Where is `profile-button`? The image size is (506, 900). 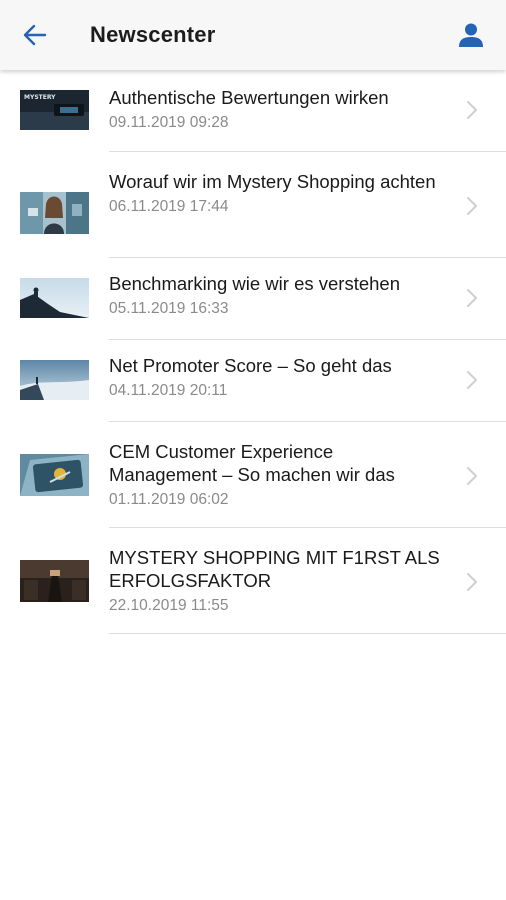
profile-button is located at coordinates (471, 35).